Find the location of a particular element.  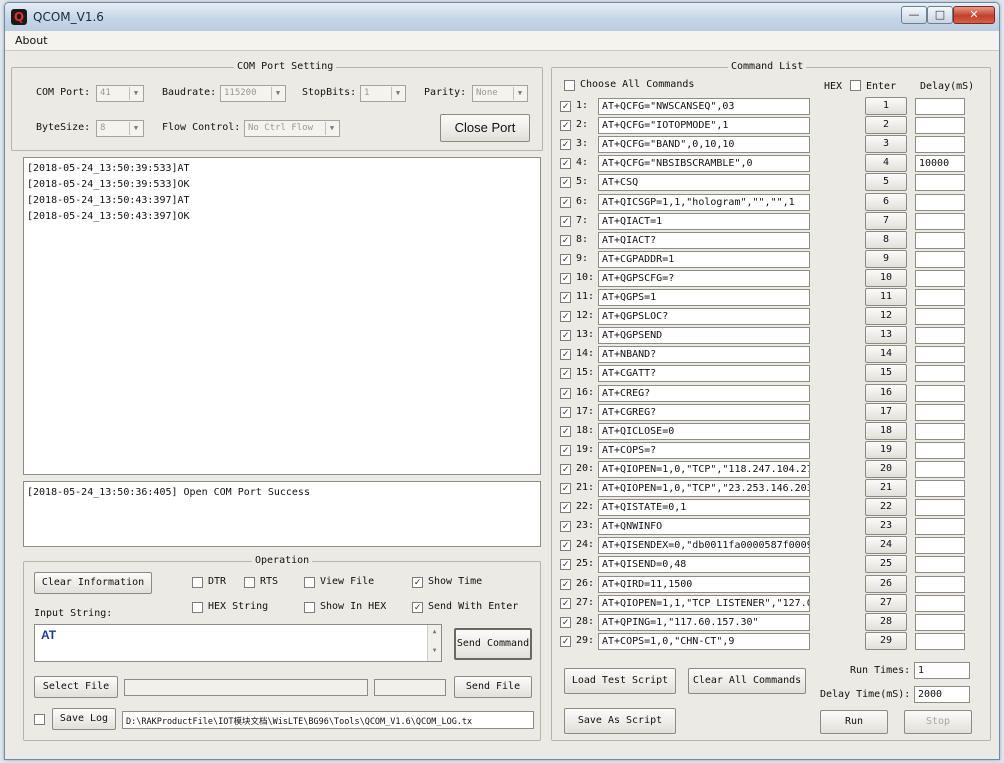

file-path-field is located at coordinates (246, 687).